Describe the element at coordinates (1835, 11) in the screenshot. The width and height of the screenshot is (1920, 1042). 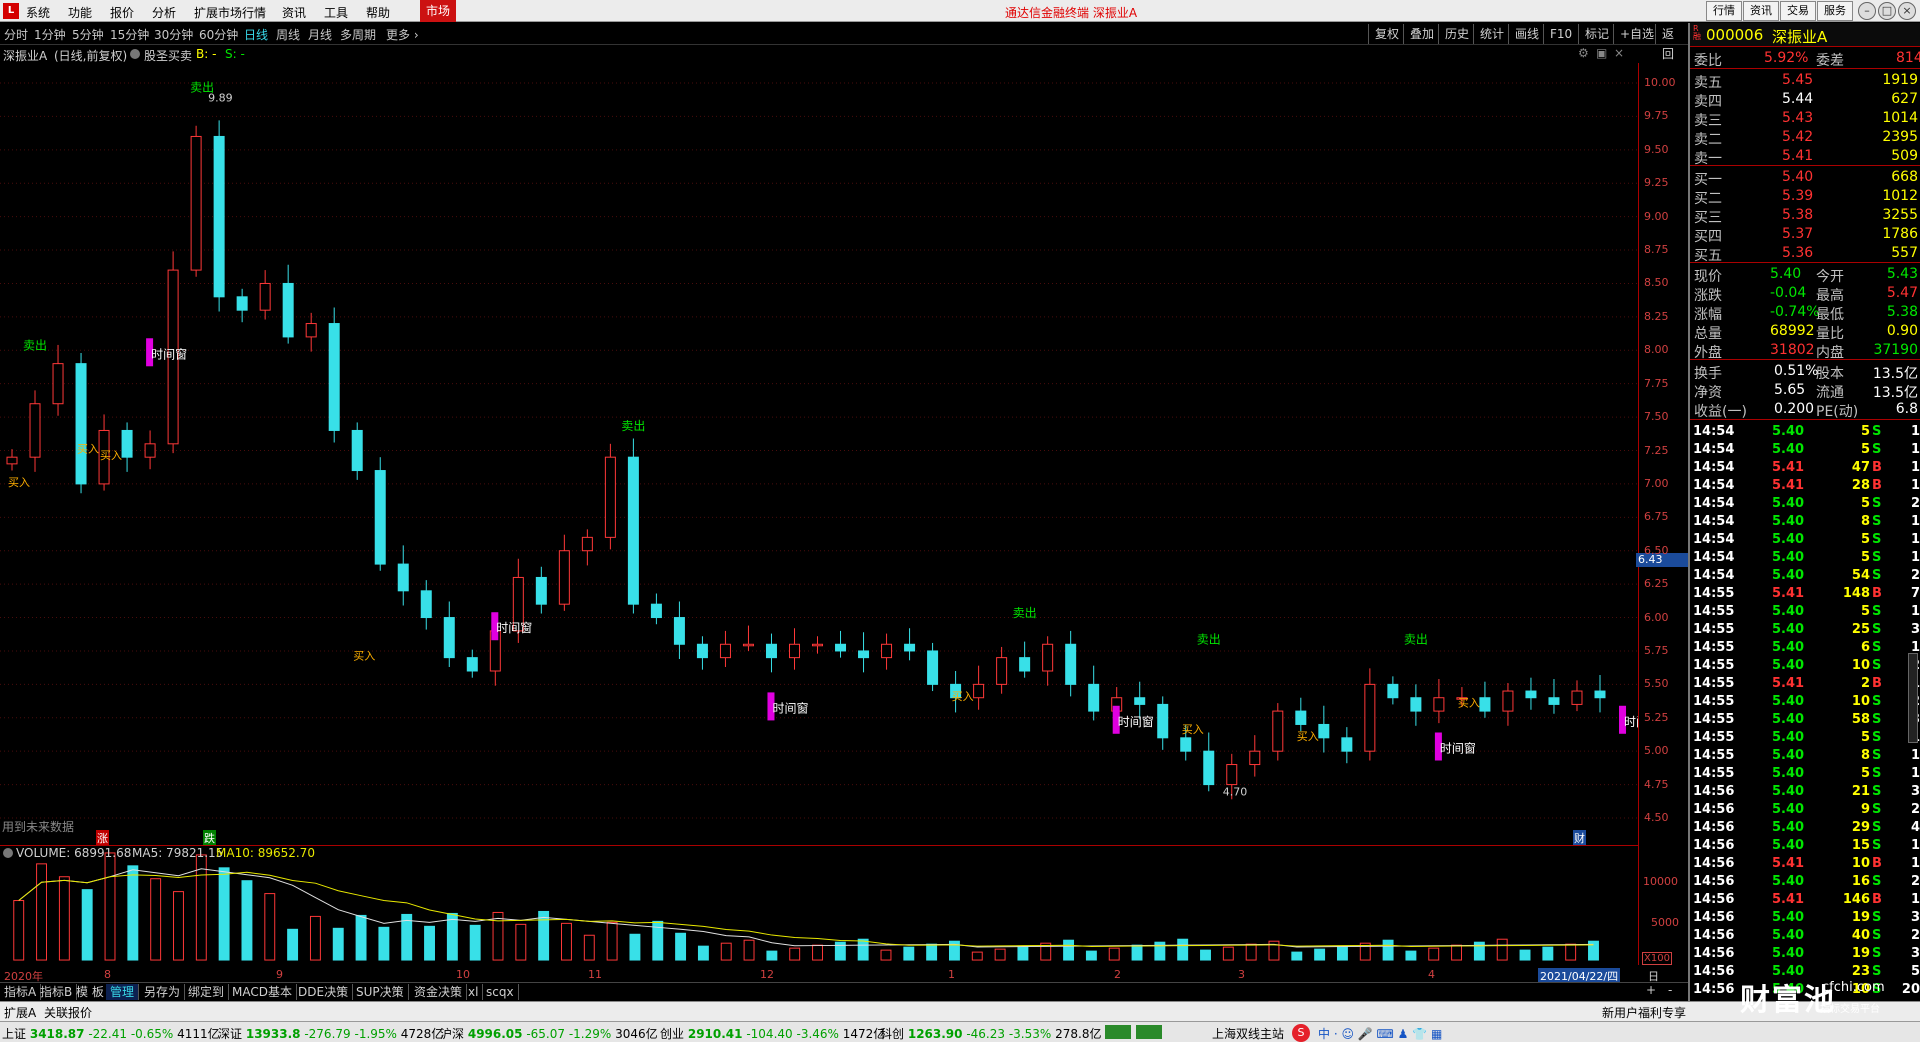
I see `top-btn-service: 服务` at that location.